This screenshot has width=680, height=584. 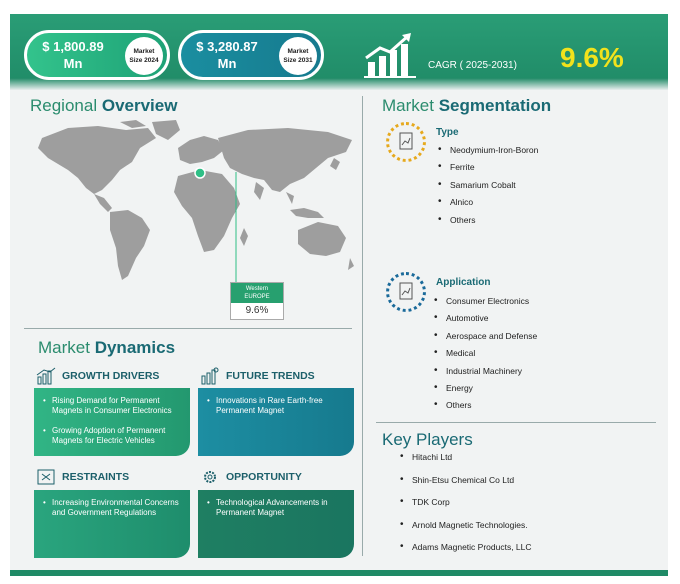 I want to click on market-size-2031-value: $ 3,280.87, so click(x=227, y=46).